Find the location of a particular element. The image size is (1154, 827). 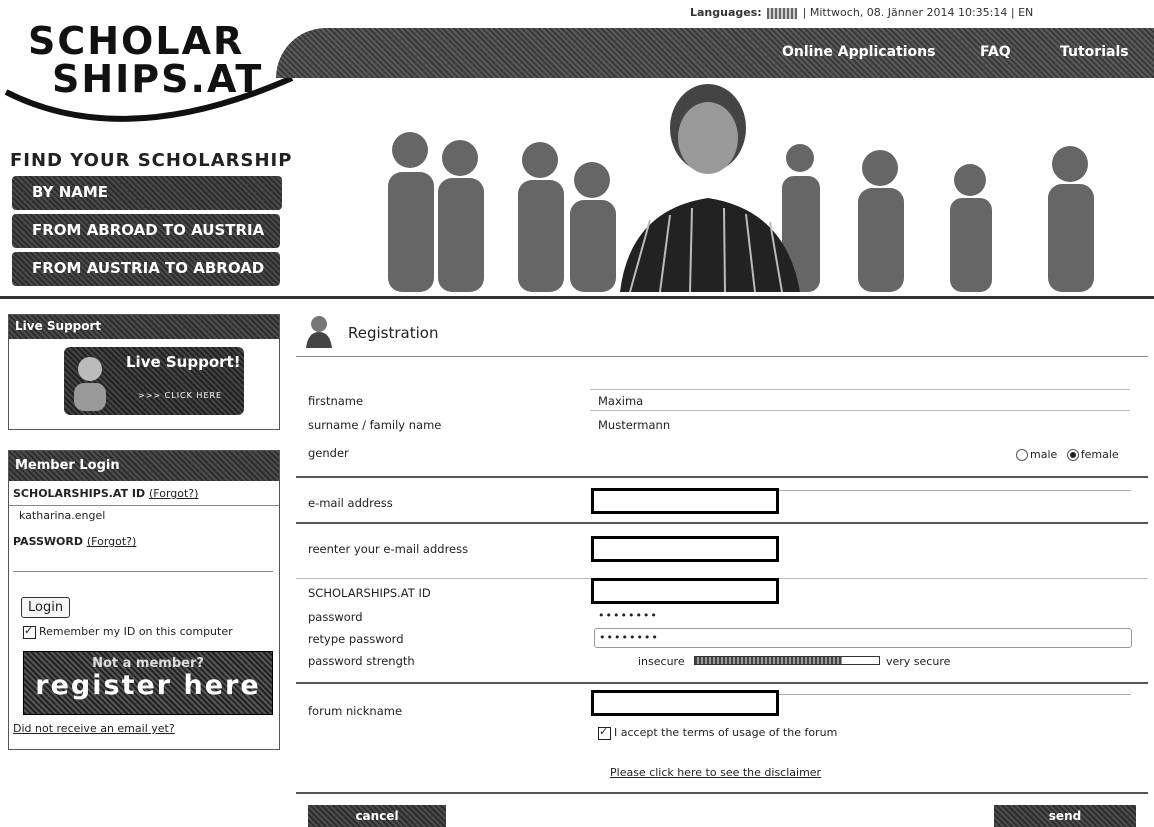

send-button: send is located at coordinates (1065, 816).